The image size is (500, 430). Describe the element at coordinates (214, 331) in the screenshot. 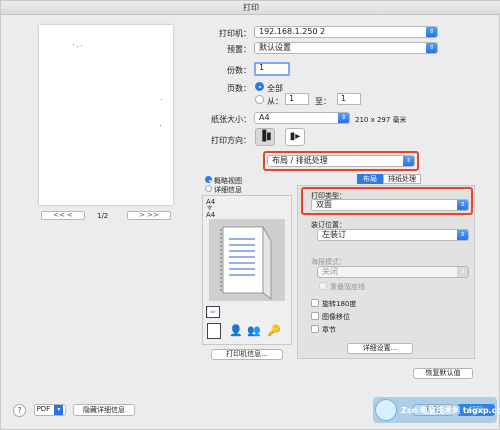

I see `document-icon` at that location.